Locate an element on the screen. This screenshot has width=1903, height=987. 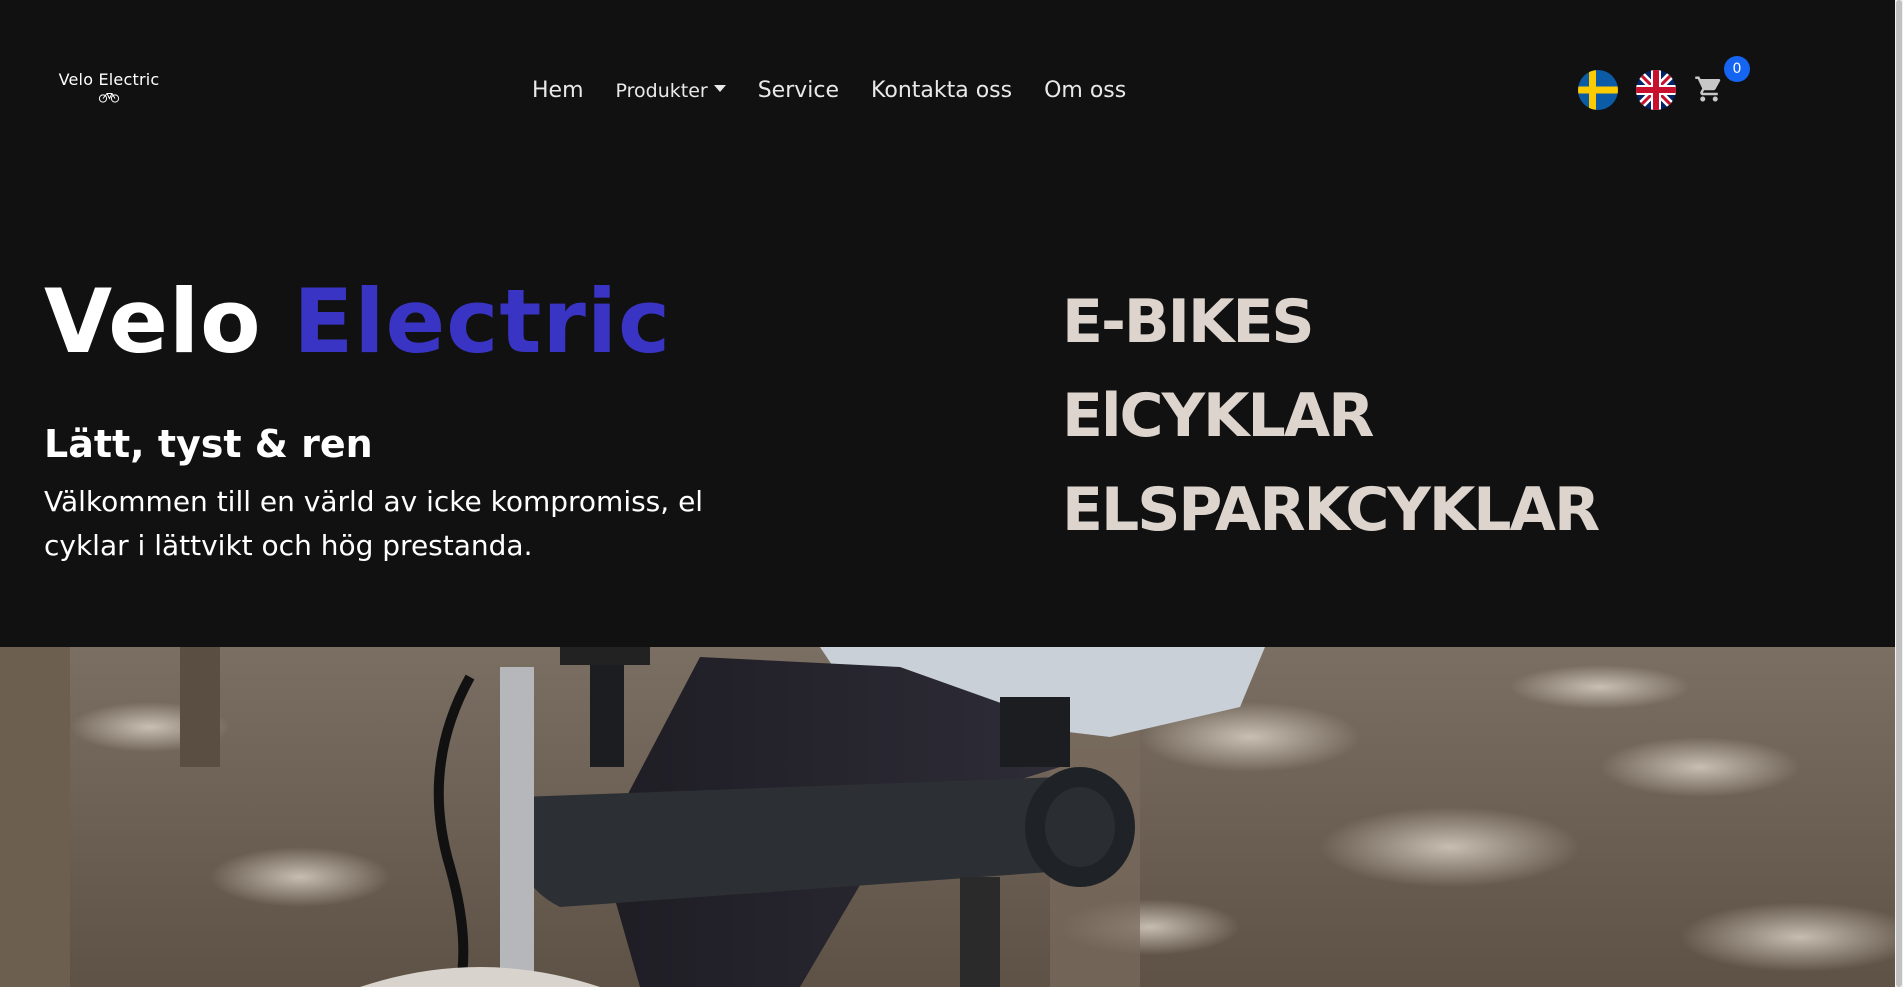
nav-service-label: Service is located at coordinates (798, 90).